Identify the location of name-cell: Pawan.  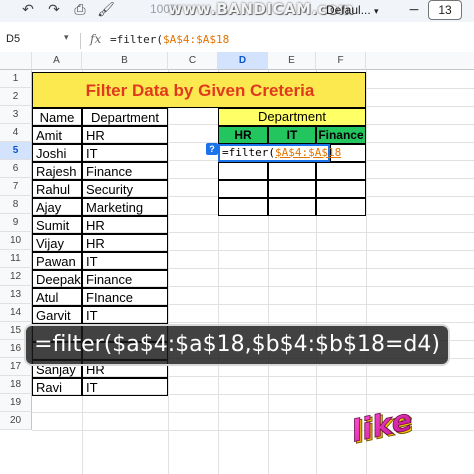
(57, 261).